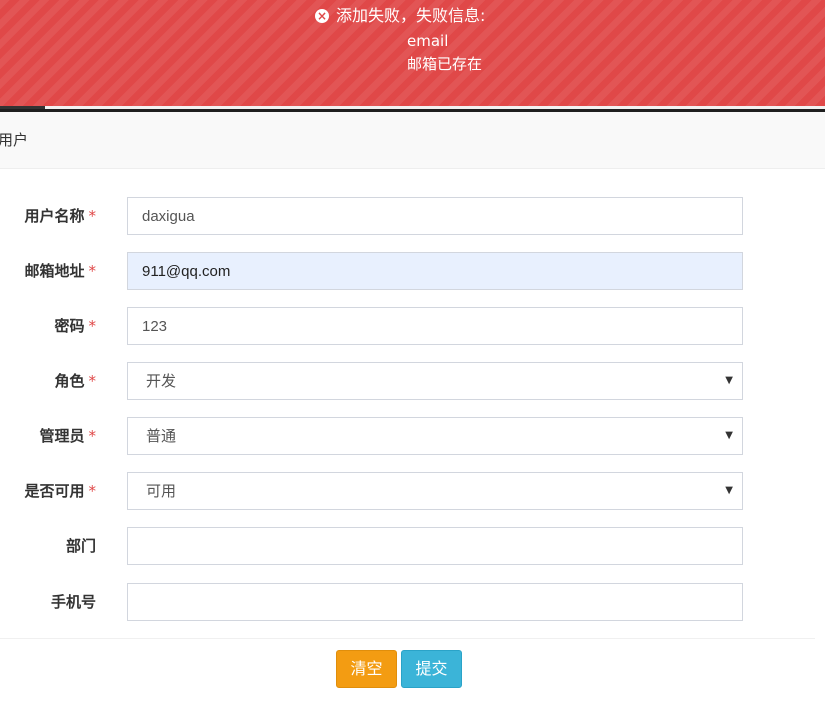 This screenshot has width=825, height=707. I want to click on username-label: 用户名称 *, so click(60, 216).